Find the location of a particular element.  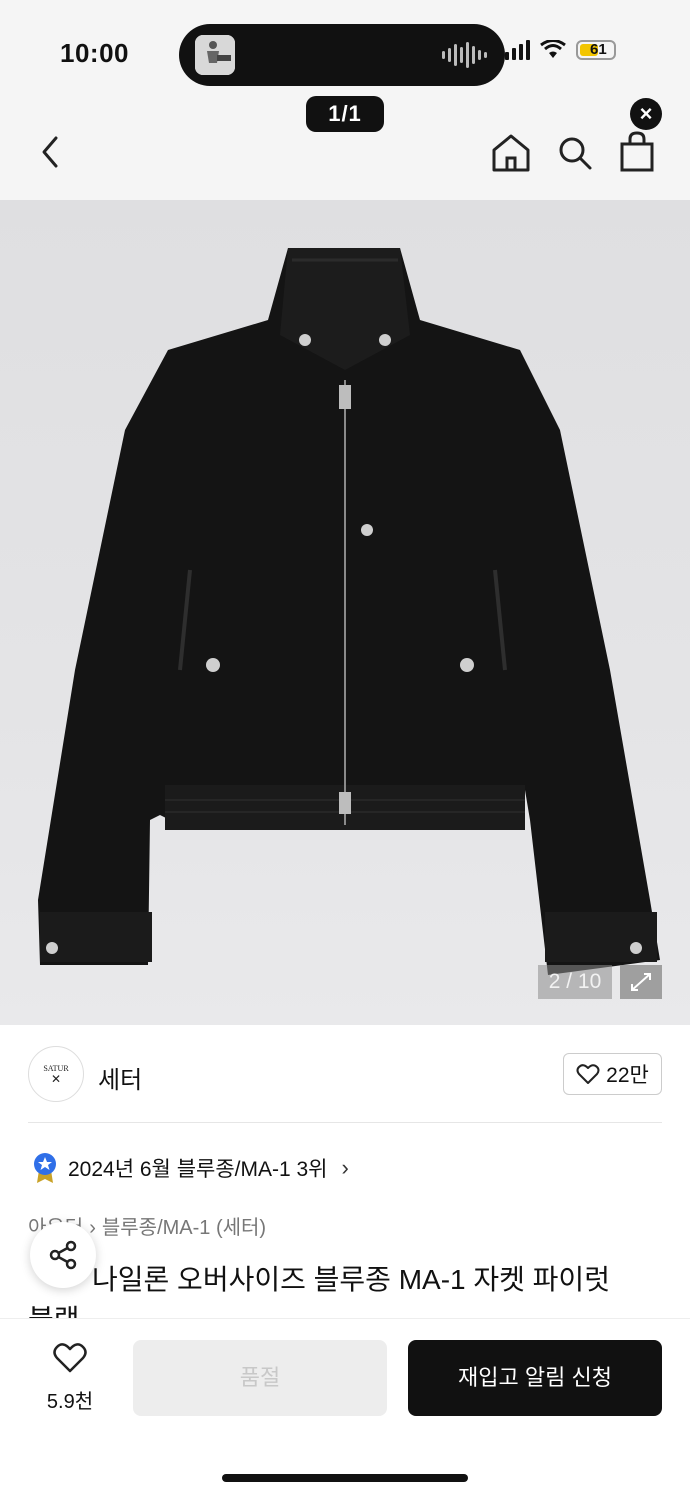

brand-like-count: 22만 is located at coordinates (627, 1075).